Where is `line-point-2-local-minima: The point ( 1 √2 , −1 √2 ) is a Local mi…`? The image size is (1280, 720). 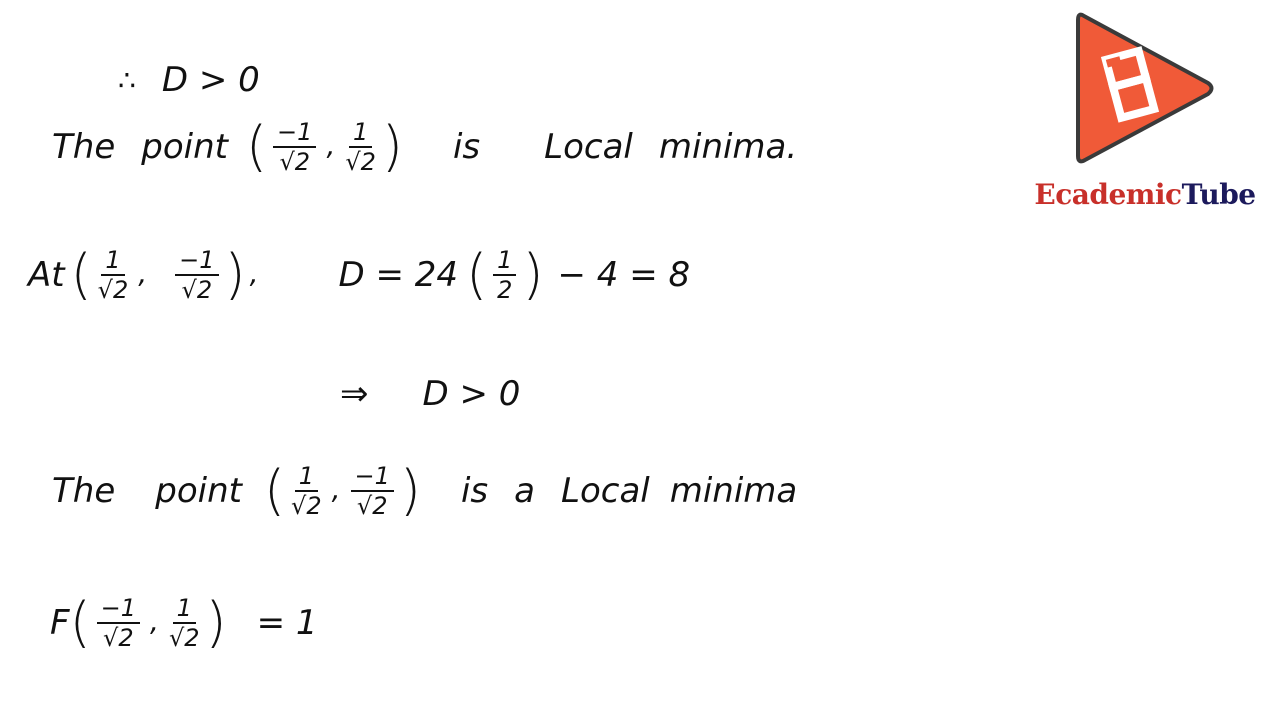
line-point-2-local-minima: The point ( 1 √2 , −1 √2 ) is a Local mi… is located at coordinates (425, 490).